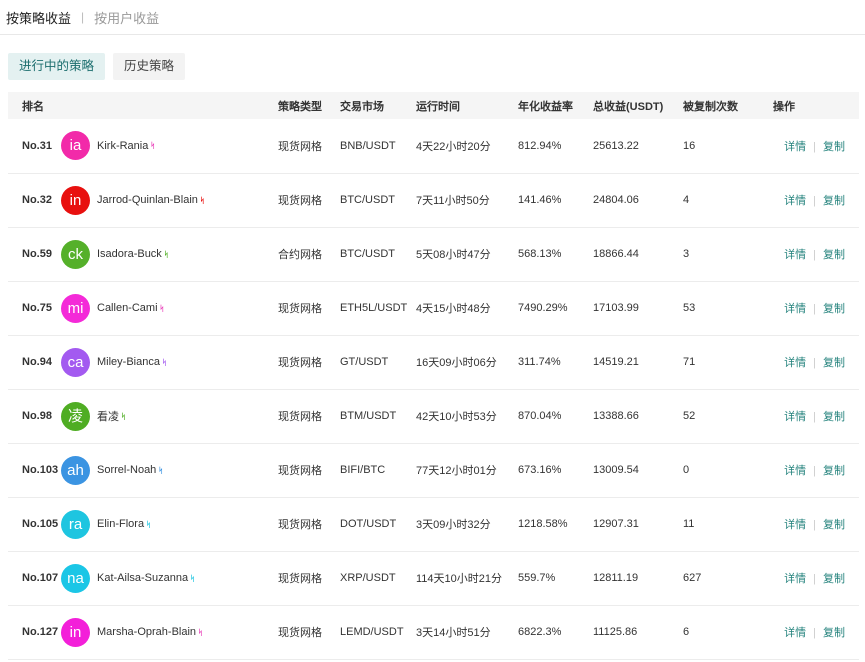 Image resolution: width=865 pixels, height=662 pixels. I want to click on avatar: mi, so click(75, 308).